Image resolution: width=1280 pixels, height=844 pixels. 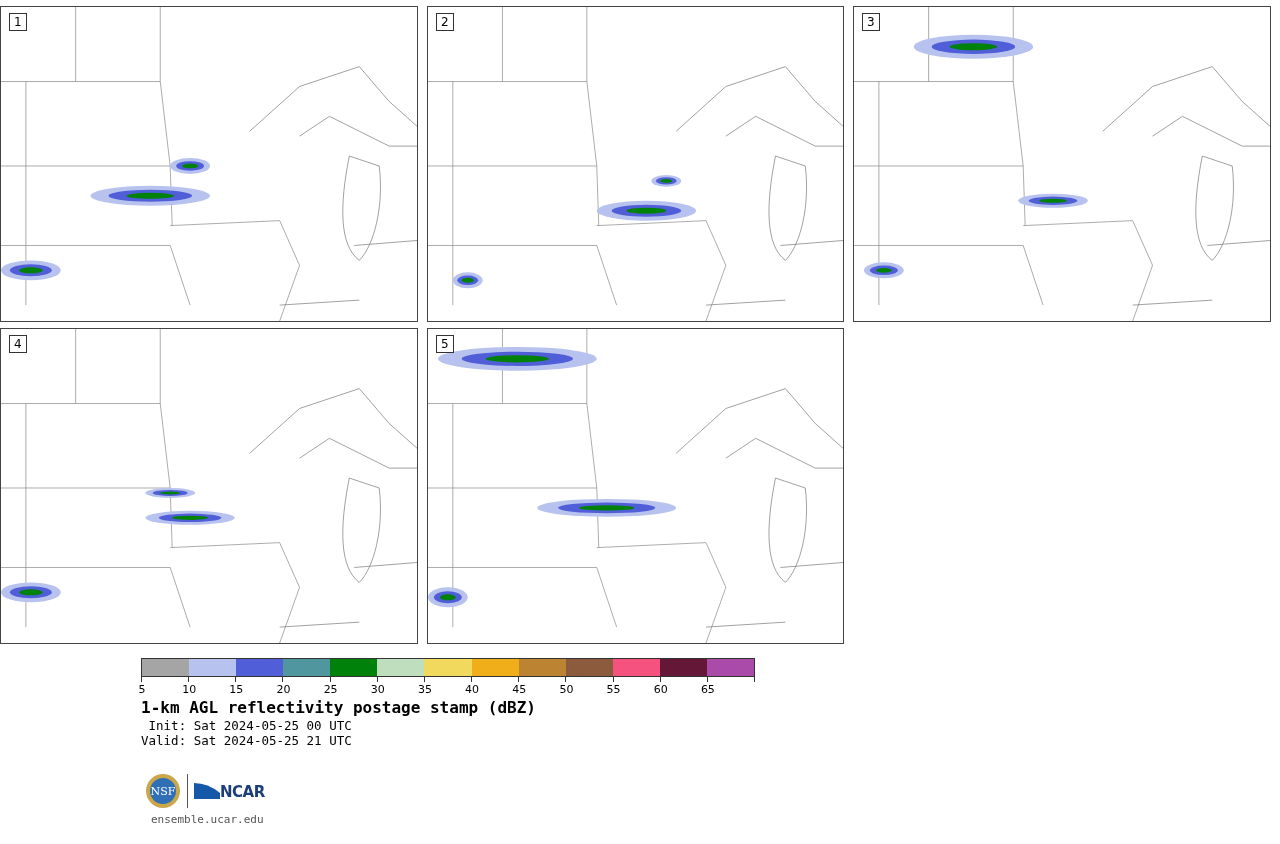 I want to click on tick-label: 35, so click(x=424, y=689).